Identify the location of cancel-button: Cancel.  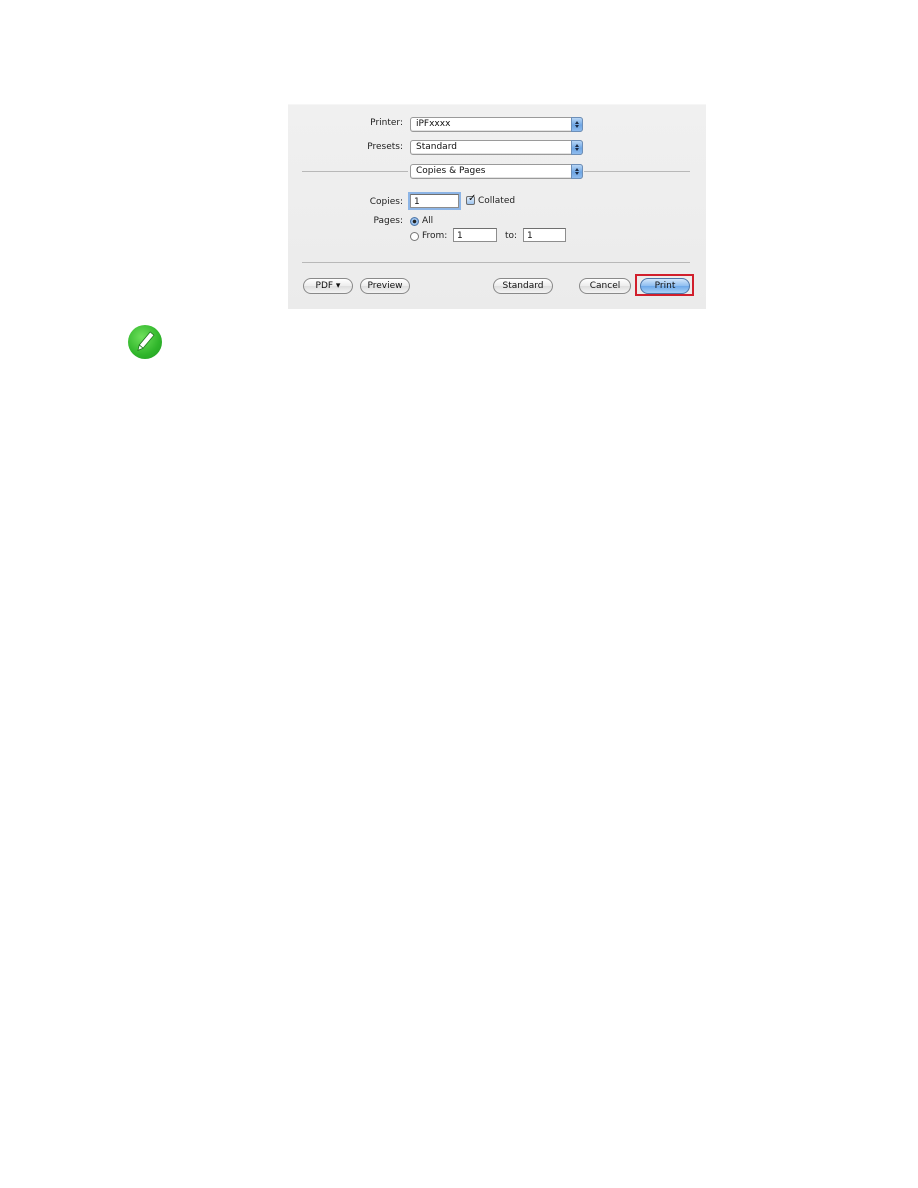
(605, 286).